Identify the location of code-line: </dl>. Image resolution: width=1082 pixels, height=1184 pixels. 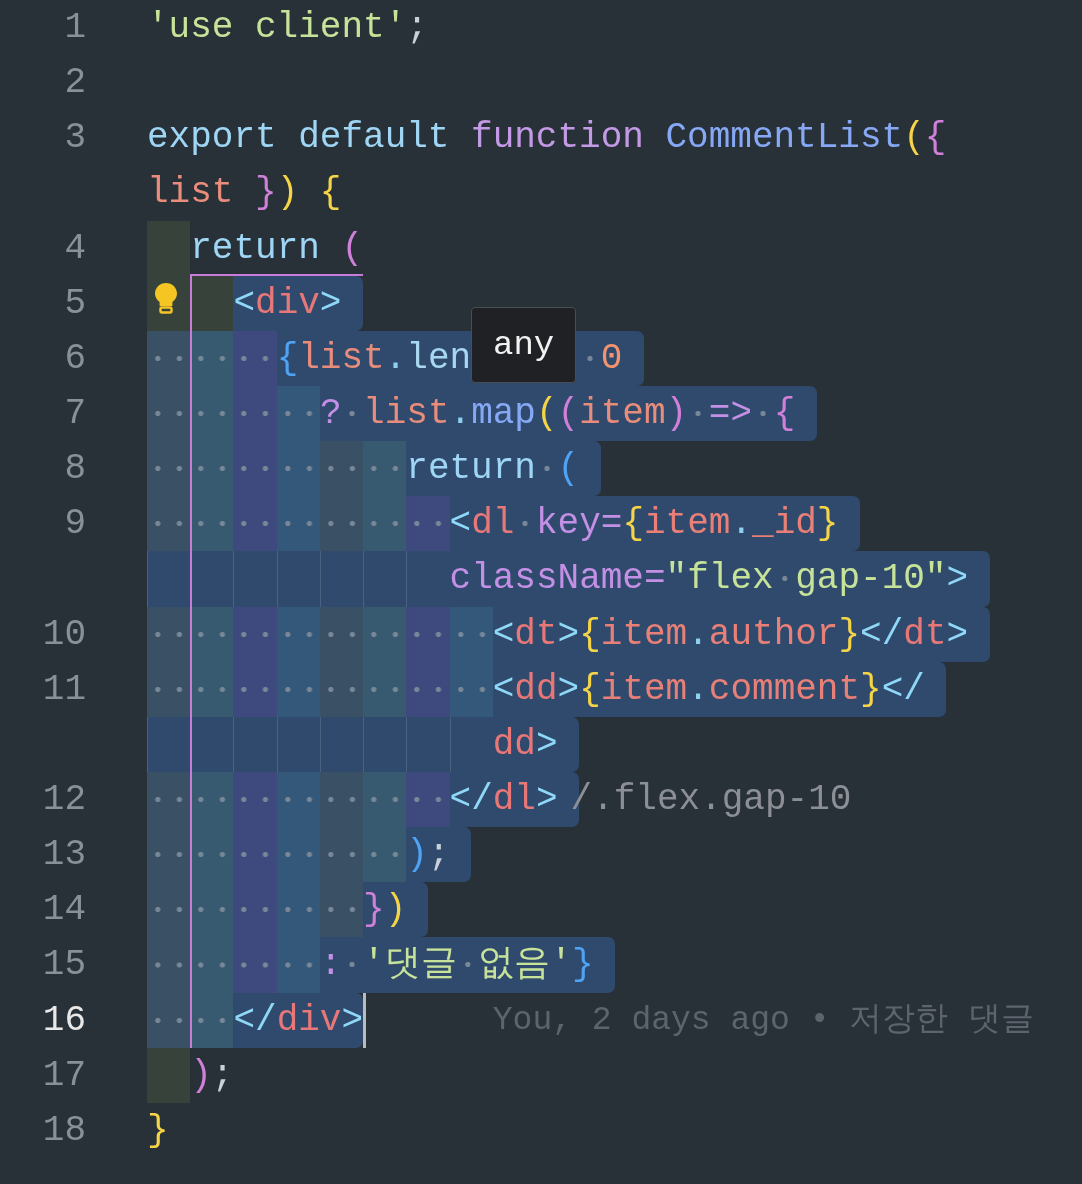
(503, 799).